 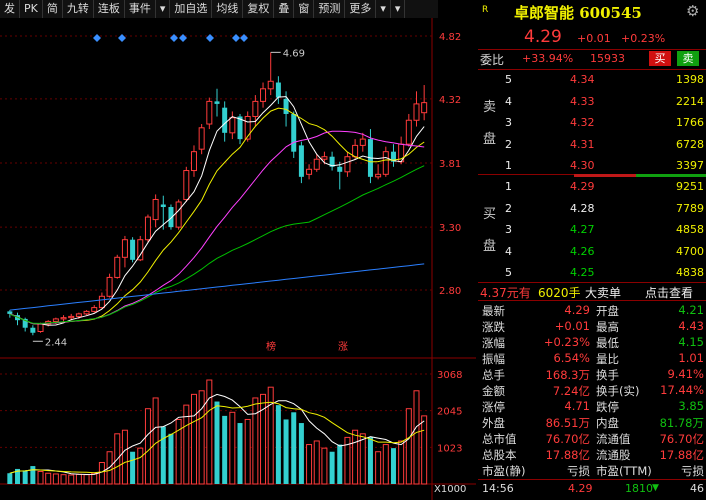 I want to click on toolbar-item-2: 简, so click(x=53, y=9).